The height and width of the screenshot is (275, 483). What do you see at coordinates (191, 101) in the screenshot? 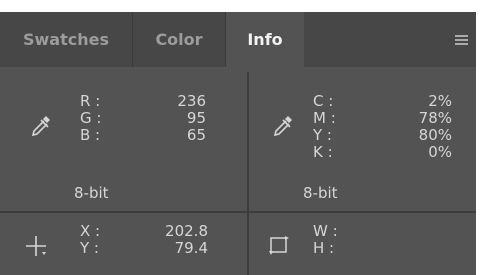
I see `value-r: 236` at bounding box center [191, 101].